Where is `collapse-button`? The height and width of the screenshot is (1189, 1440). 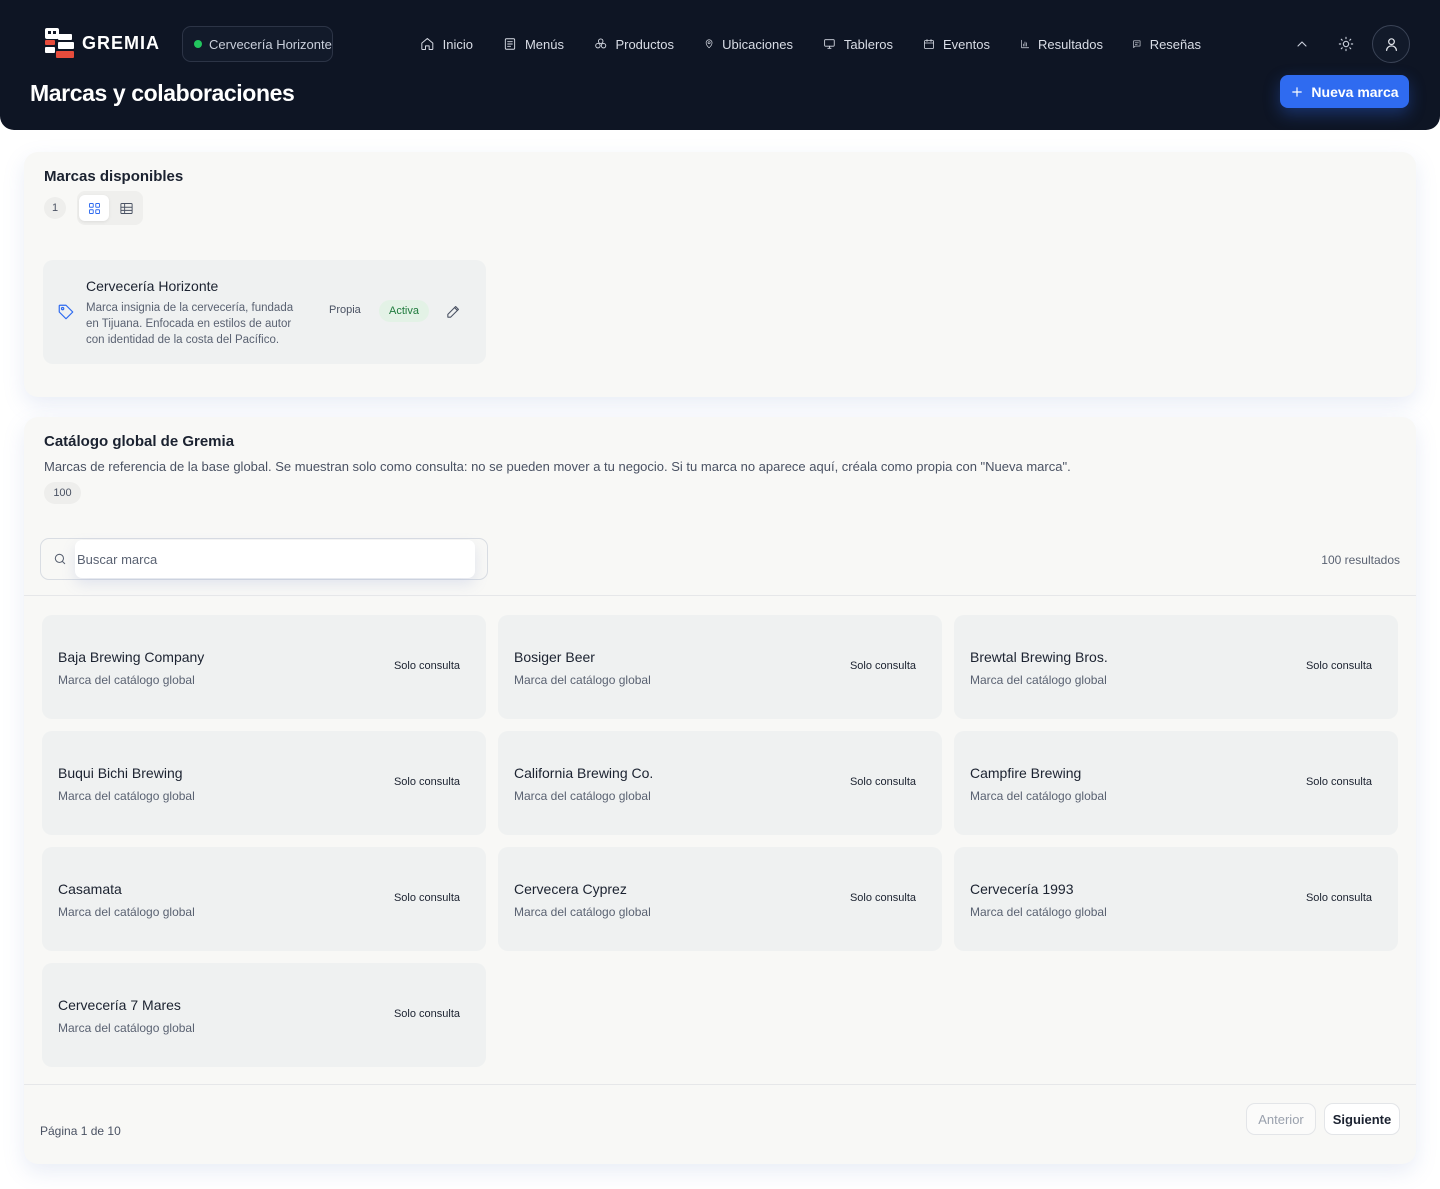
collapse-button is located at coordinates (1302, 44).